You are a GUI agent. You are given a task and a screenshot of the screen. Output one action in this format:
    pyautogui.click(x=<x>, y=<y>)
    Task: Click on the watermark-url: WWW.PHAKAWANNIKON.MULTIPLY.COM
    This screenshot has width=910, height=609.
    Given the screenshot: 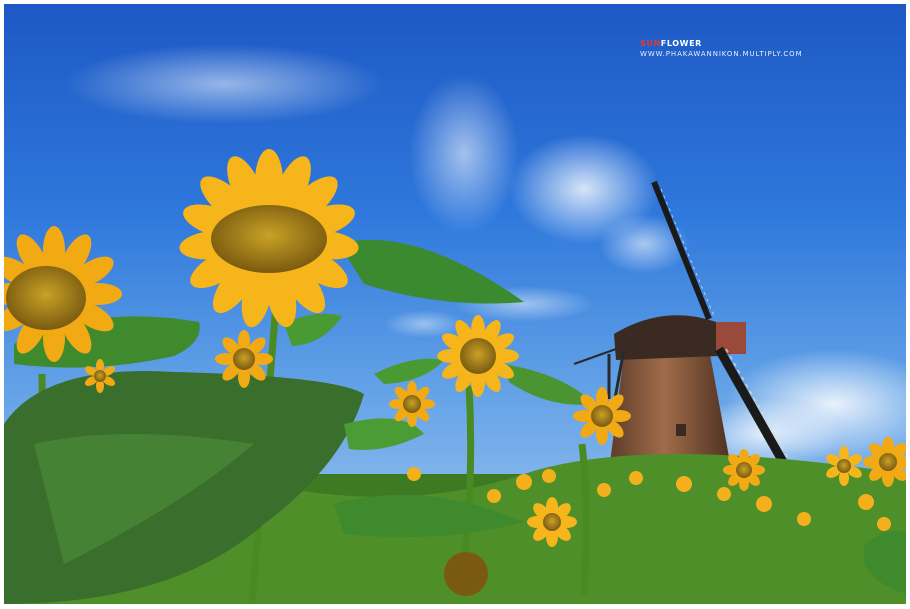 What is the action you would take?
    pyautogui.click(x=721, y=54)
    